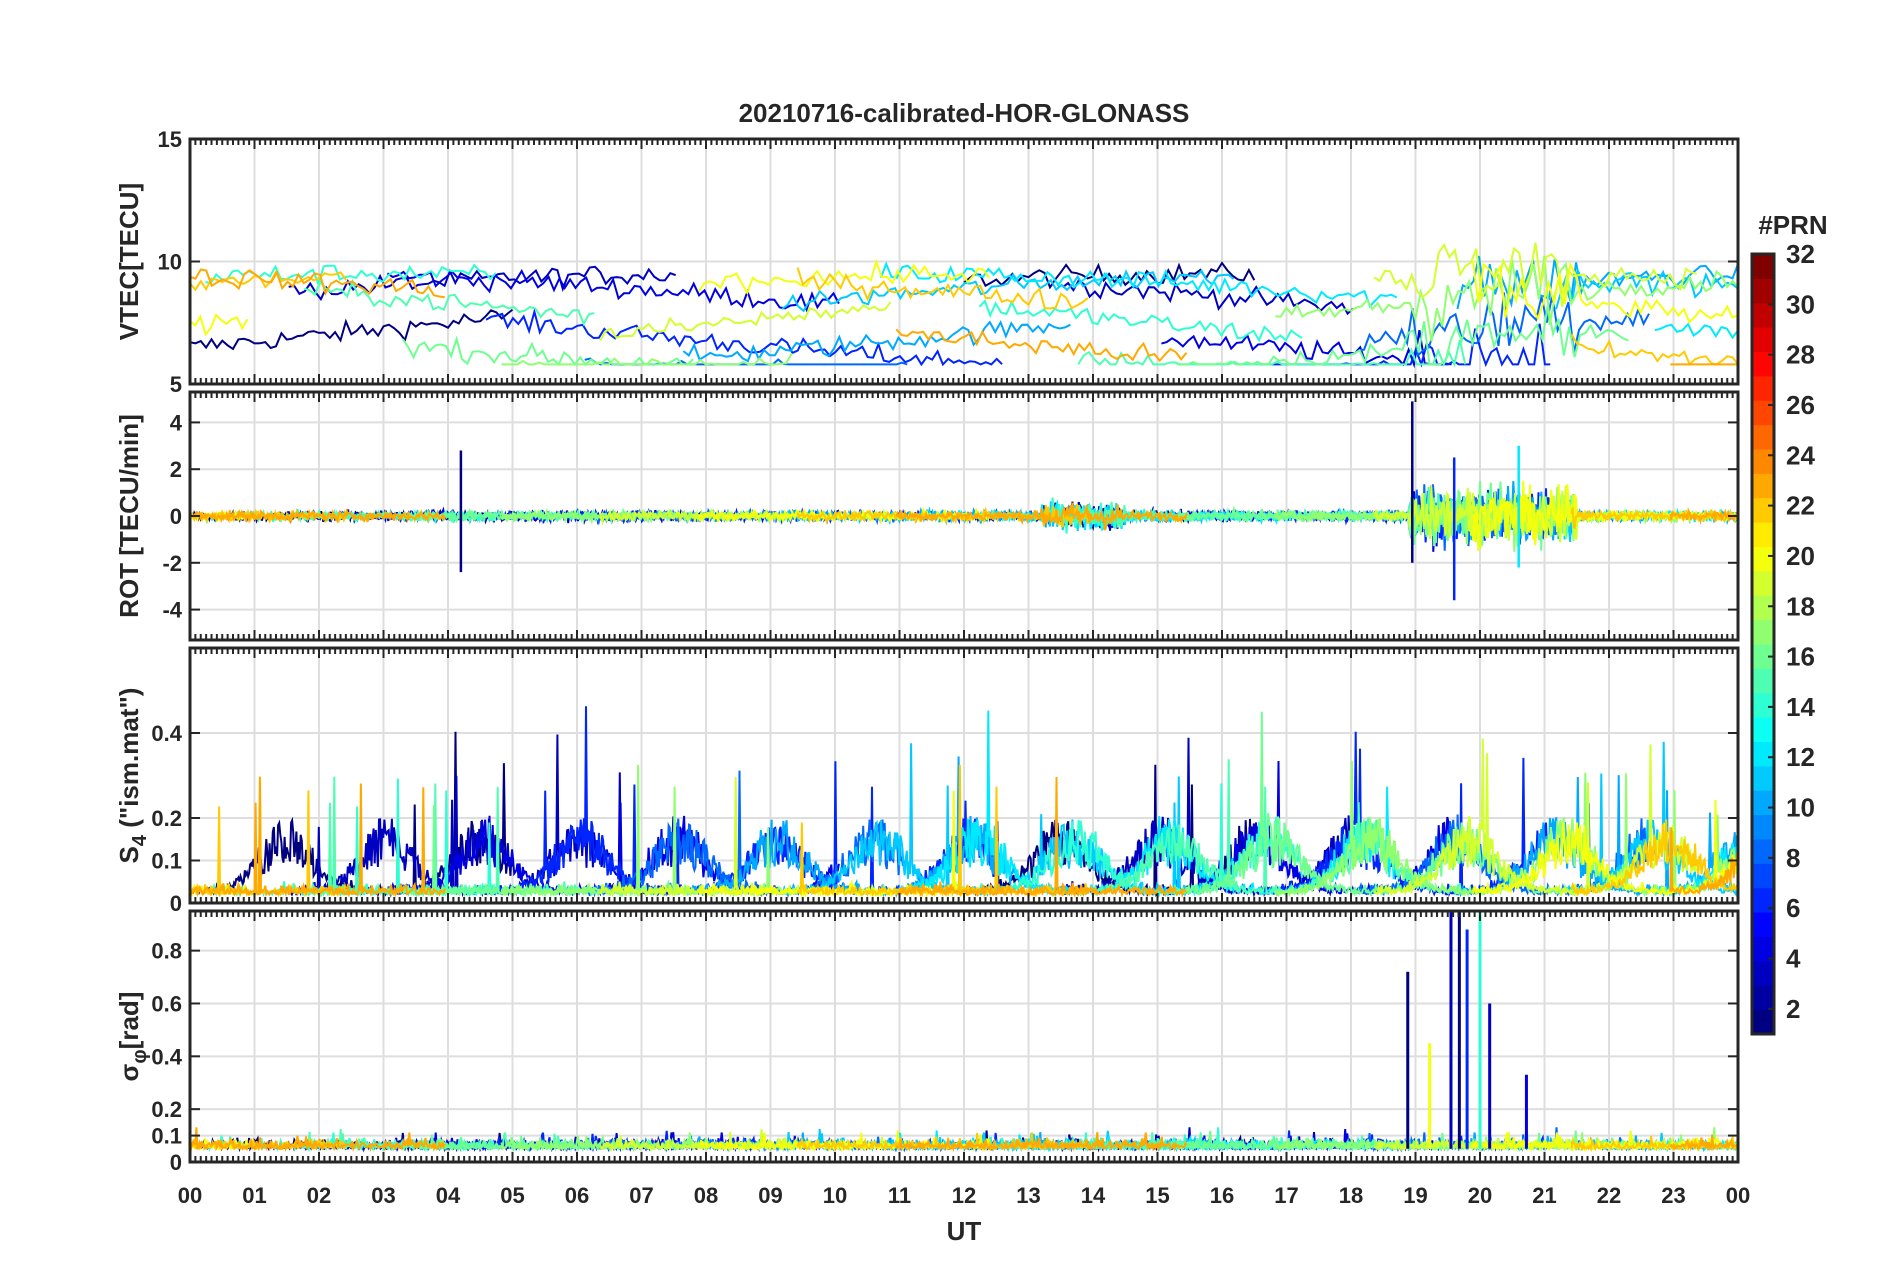 This screenshot has height=1272, width=1902. I want to click on colorbar-tick-label: 8, so click(1793, 858).